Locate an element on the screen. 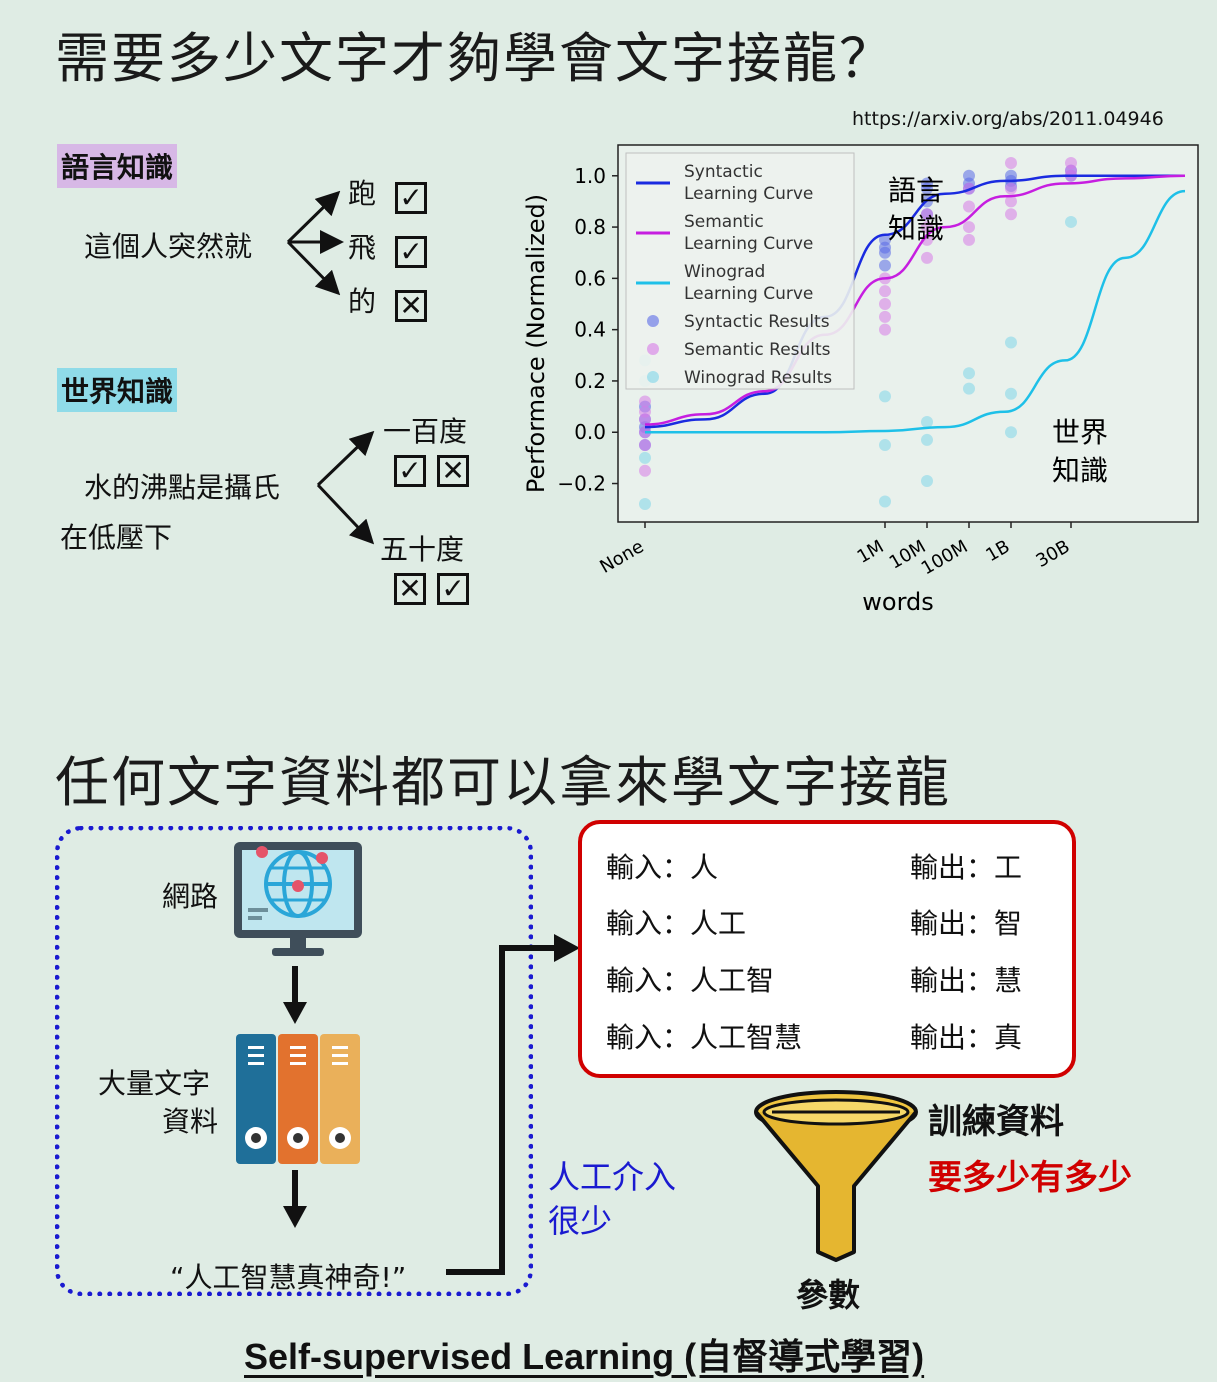  web-label: 網路 is located at coordinates (190, 896).